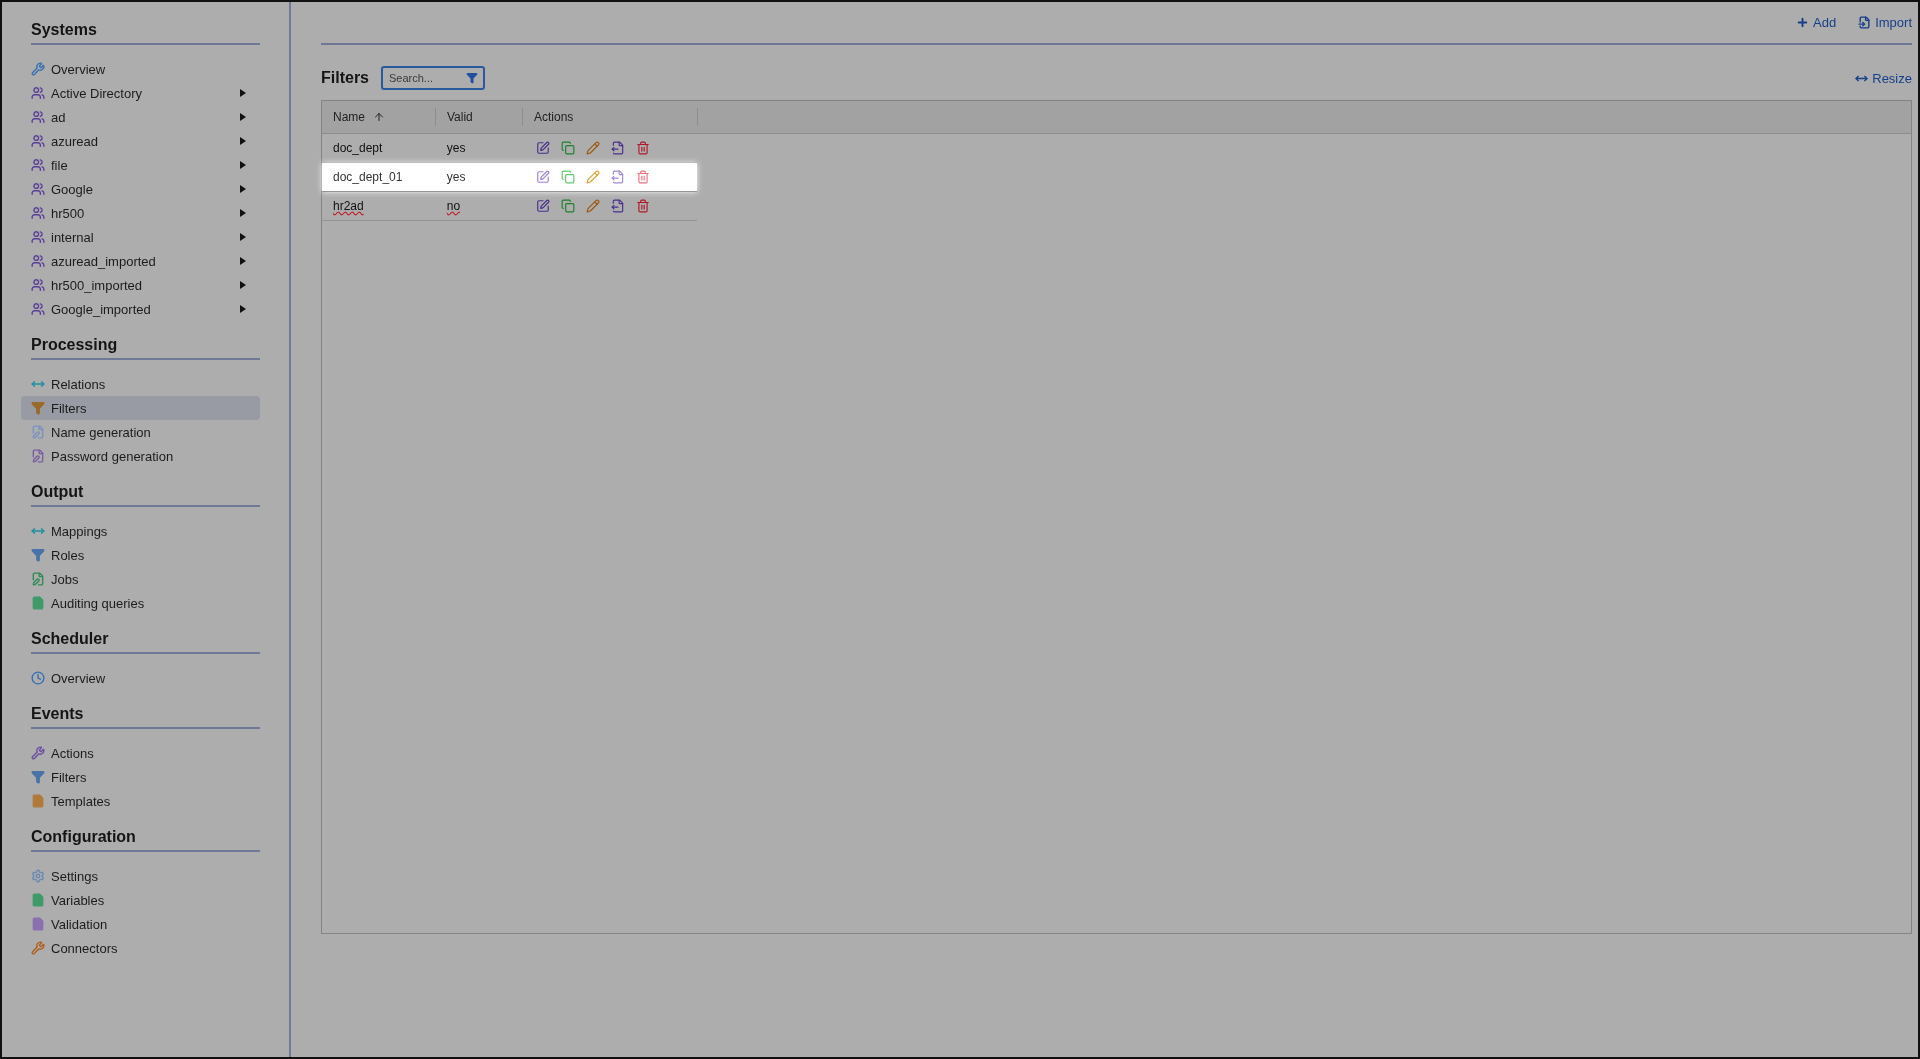 This screenshot has width=1920, height=1059. What do you see at coordinates (140, 900) in the screenshot?
I see `sidebar-item: Variables` at bounding box center [140, 900].